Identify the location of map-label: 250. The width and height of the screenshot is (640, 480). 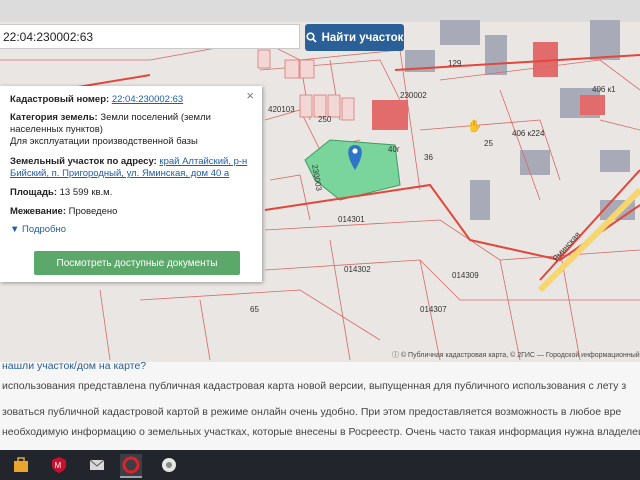
(325, 119).